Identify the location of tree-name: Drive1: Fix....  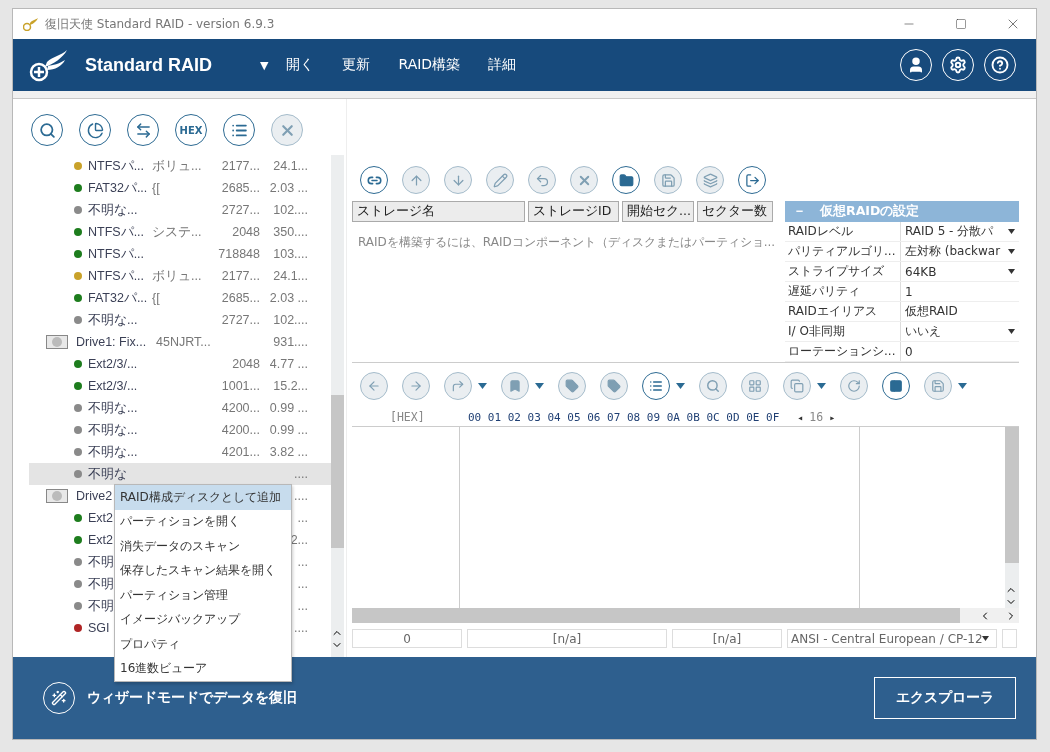
(111, 342).